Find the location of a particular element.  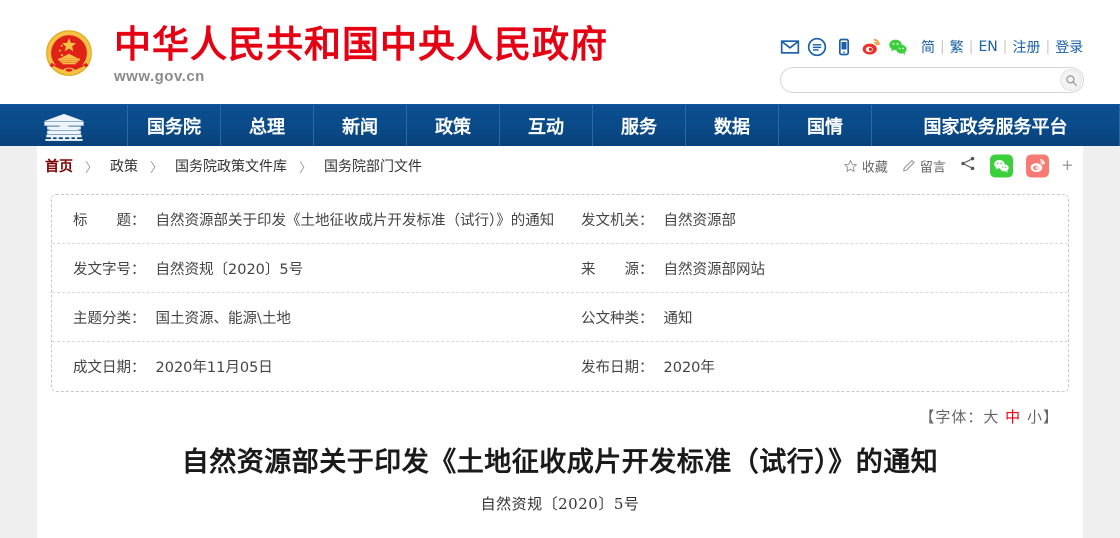

search-icon is located at coordinates (1071, 80).